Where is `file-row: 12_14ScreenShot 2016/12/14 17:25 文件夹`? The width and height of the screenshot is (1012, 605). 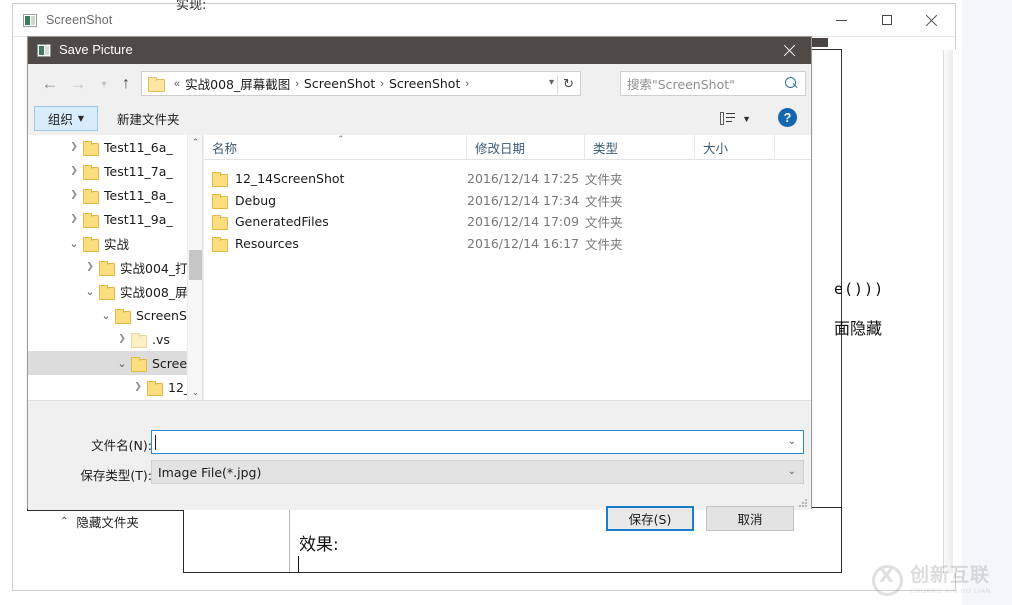
file-row: 12_14ScreenShot 2016/12/14 17:25 文件夹 is located at coordinates (507, 179).